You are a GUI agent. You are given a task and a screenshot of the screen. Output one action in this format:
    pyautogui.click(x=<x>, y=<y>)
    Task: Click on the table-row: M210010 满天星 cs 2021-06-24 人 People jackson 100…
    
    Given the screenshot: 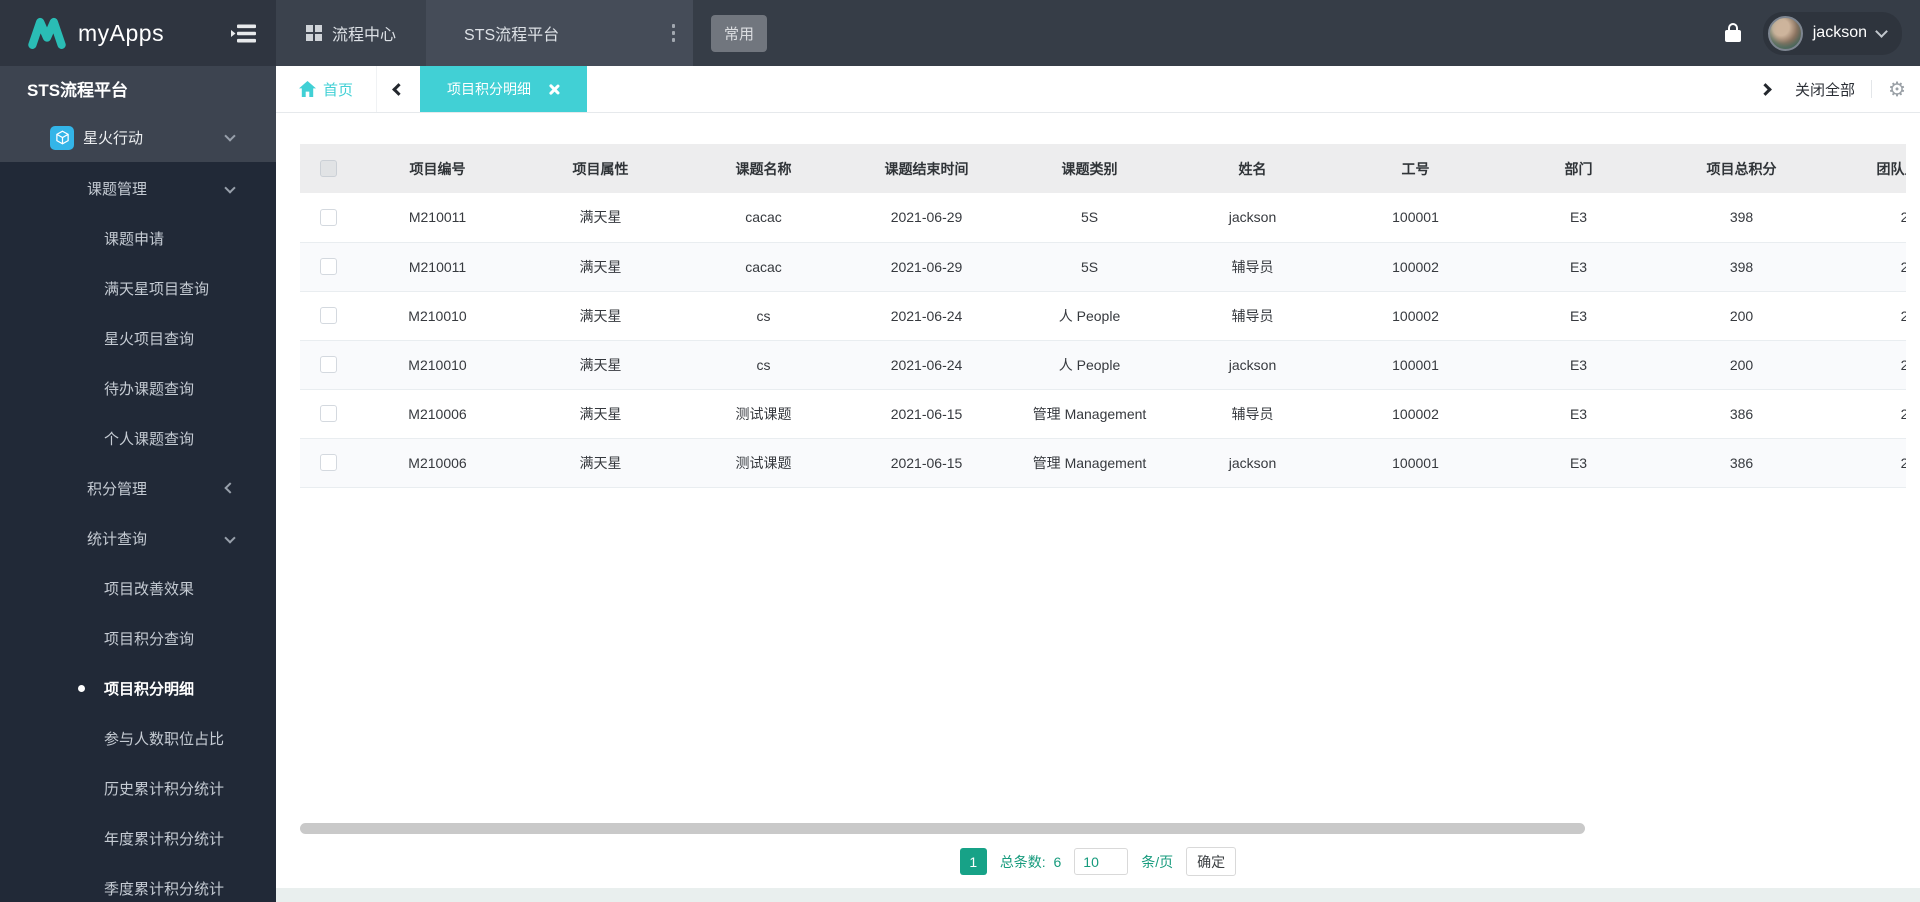 What is the action you would take?
    pyautogui.click(x=1103, y=364)
    